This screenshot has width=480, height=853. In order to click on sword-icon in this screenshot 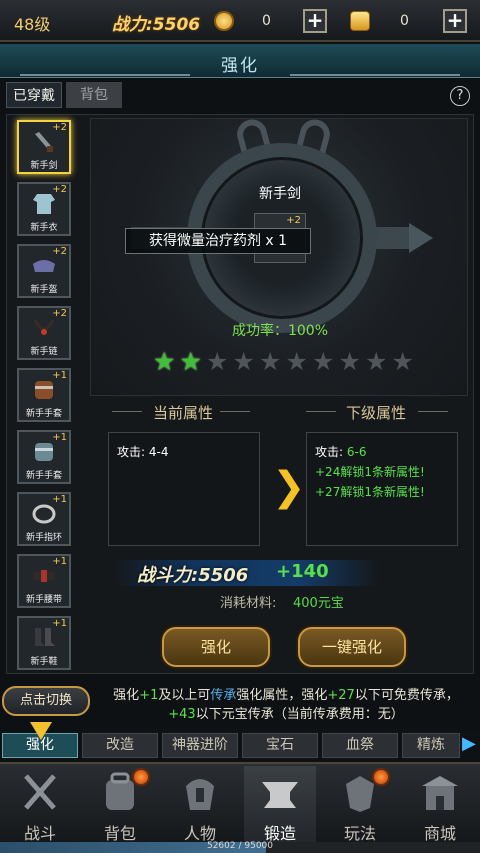, I will do `click(44, 142)`.